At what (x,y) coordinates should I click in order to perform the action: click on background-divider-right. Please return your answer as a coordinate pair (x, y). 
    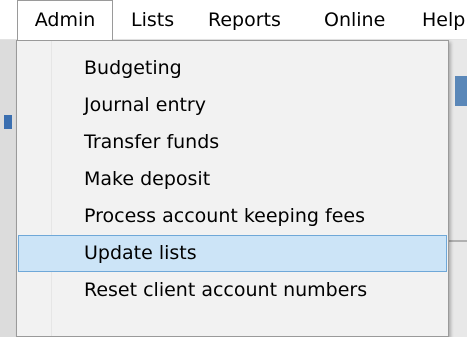
    Looking at the image, I should click on (458, 241).